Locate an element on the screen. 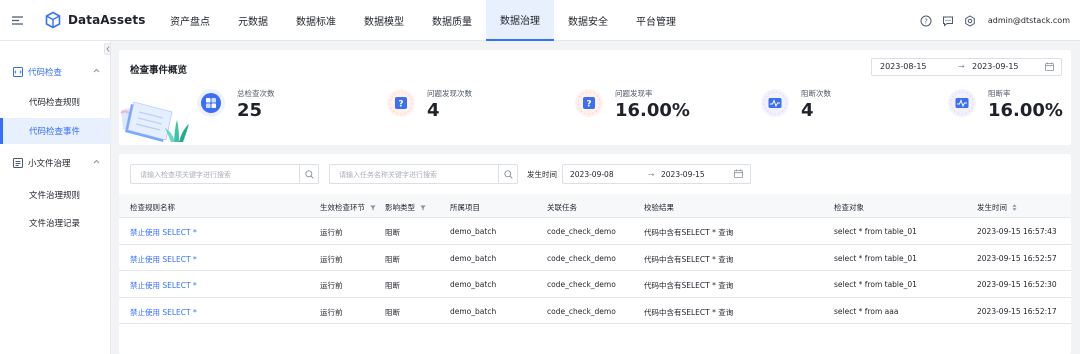 Image resolution: width=1080 pixels, height=354 pixels. occurrence-time-label: 发生时间 is located at coordinates (542, 174).